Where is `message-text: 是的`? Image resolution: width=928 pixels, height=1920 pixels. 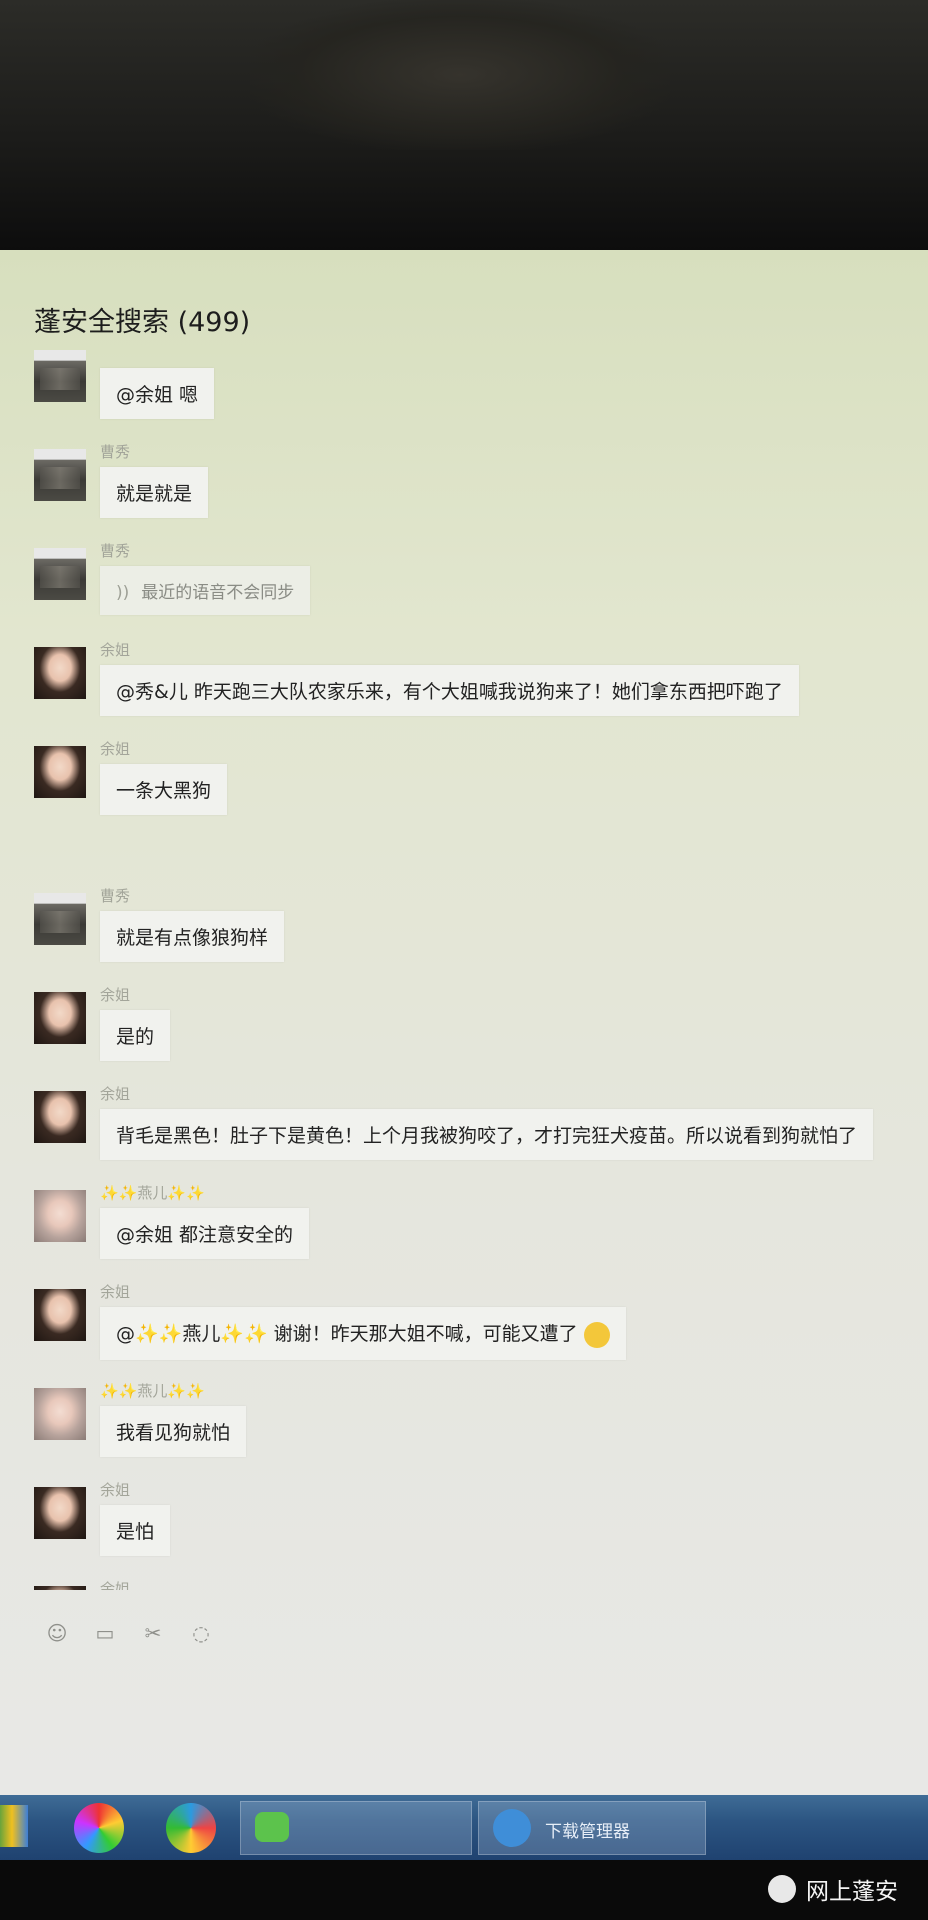
message-text: 是的 is located at coordinates (135, 1037).